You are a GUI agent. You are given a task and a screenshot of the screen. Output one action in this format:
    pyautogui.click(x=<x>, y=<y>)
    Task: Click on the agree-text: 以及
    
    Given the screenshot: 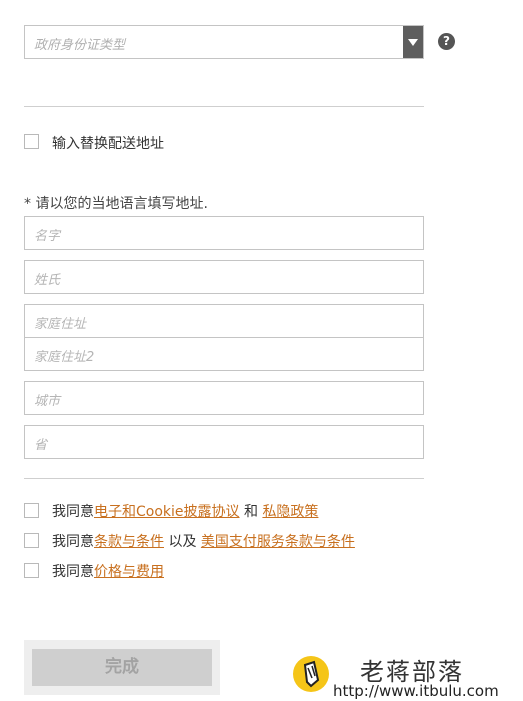 What is the action you would take?
    pyautogui.click(x=182, y=542)
    